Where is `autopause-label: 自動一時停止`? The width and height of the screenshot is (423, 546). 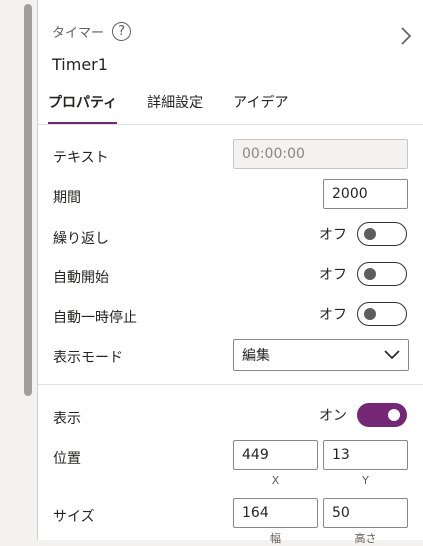
autopause-label: 自動一時停止 is located at coordinates (95, 318).